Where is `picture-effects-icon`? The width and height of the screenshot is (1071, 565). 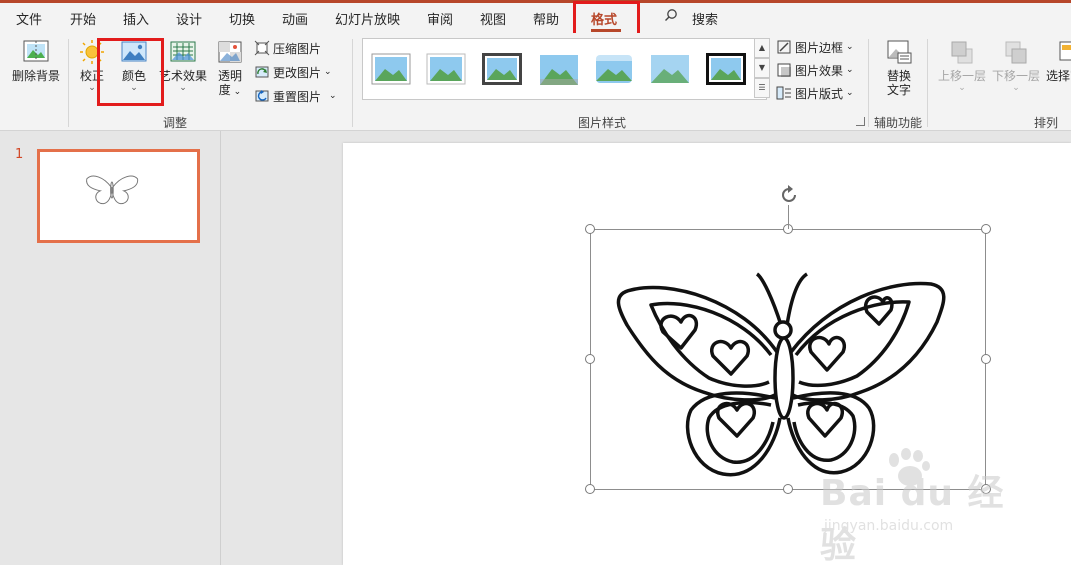 picture-effects-icon is located at coordinates (784, 70).